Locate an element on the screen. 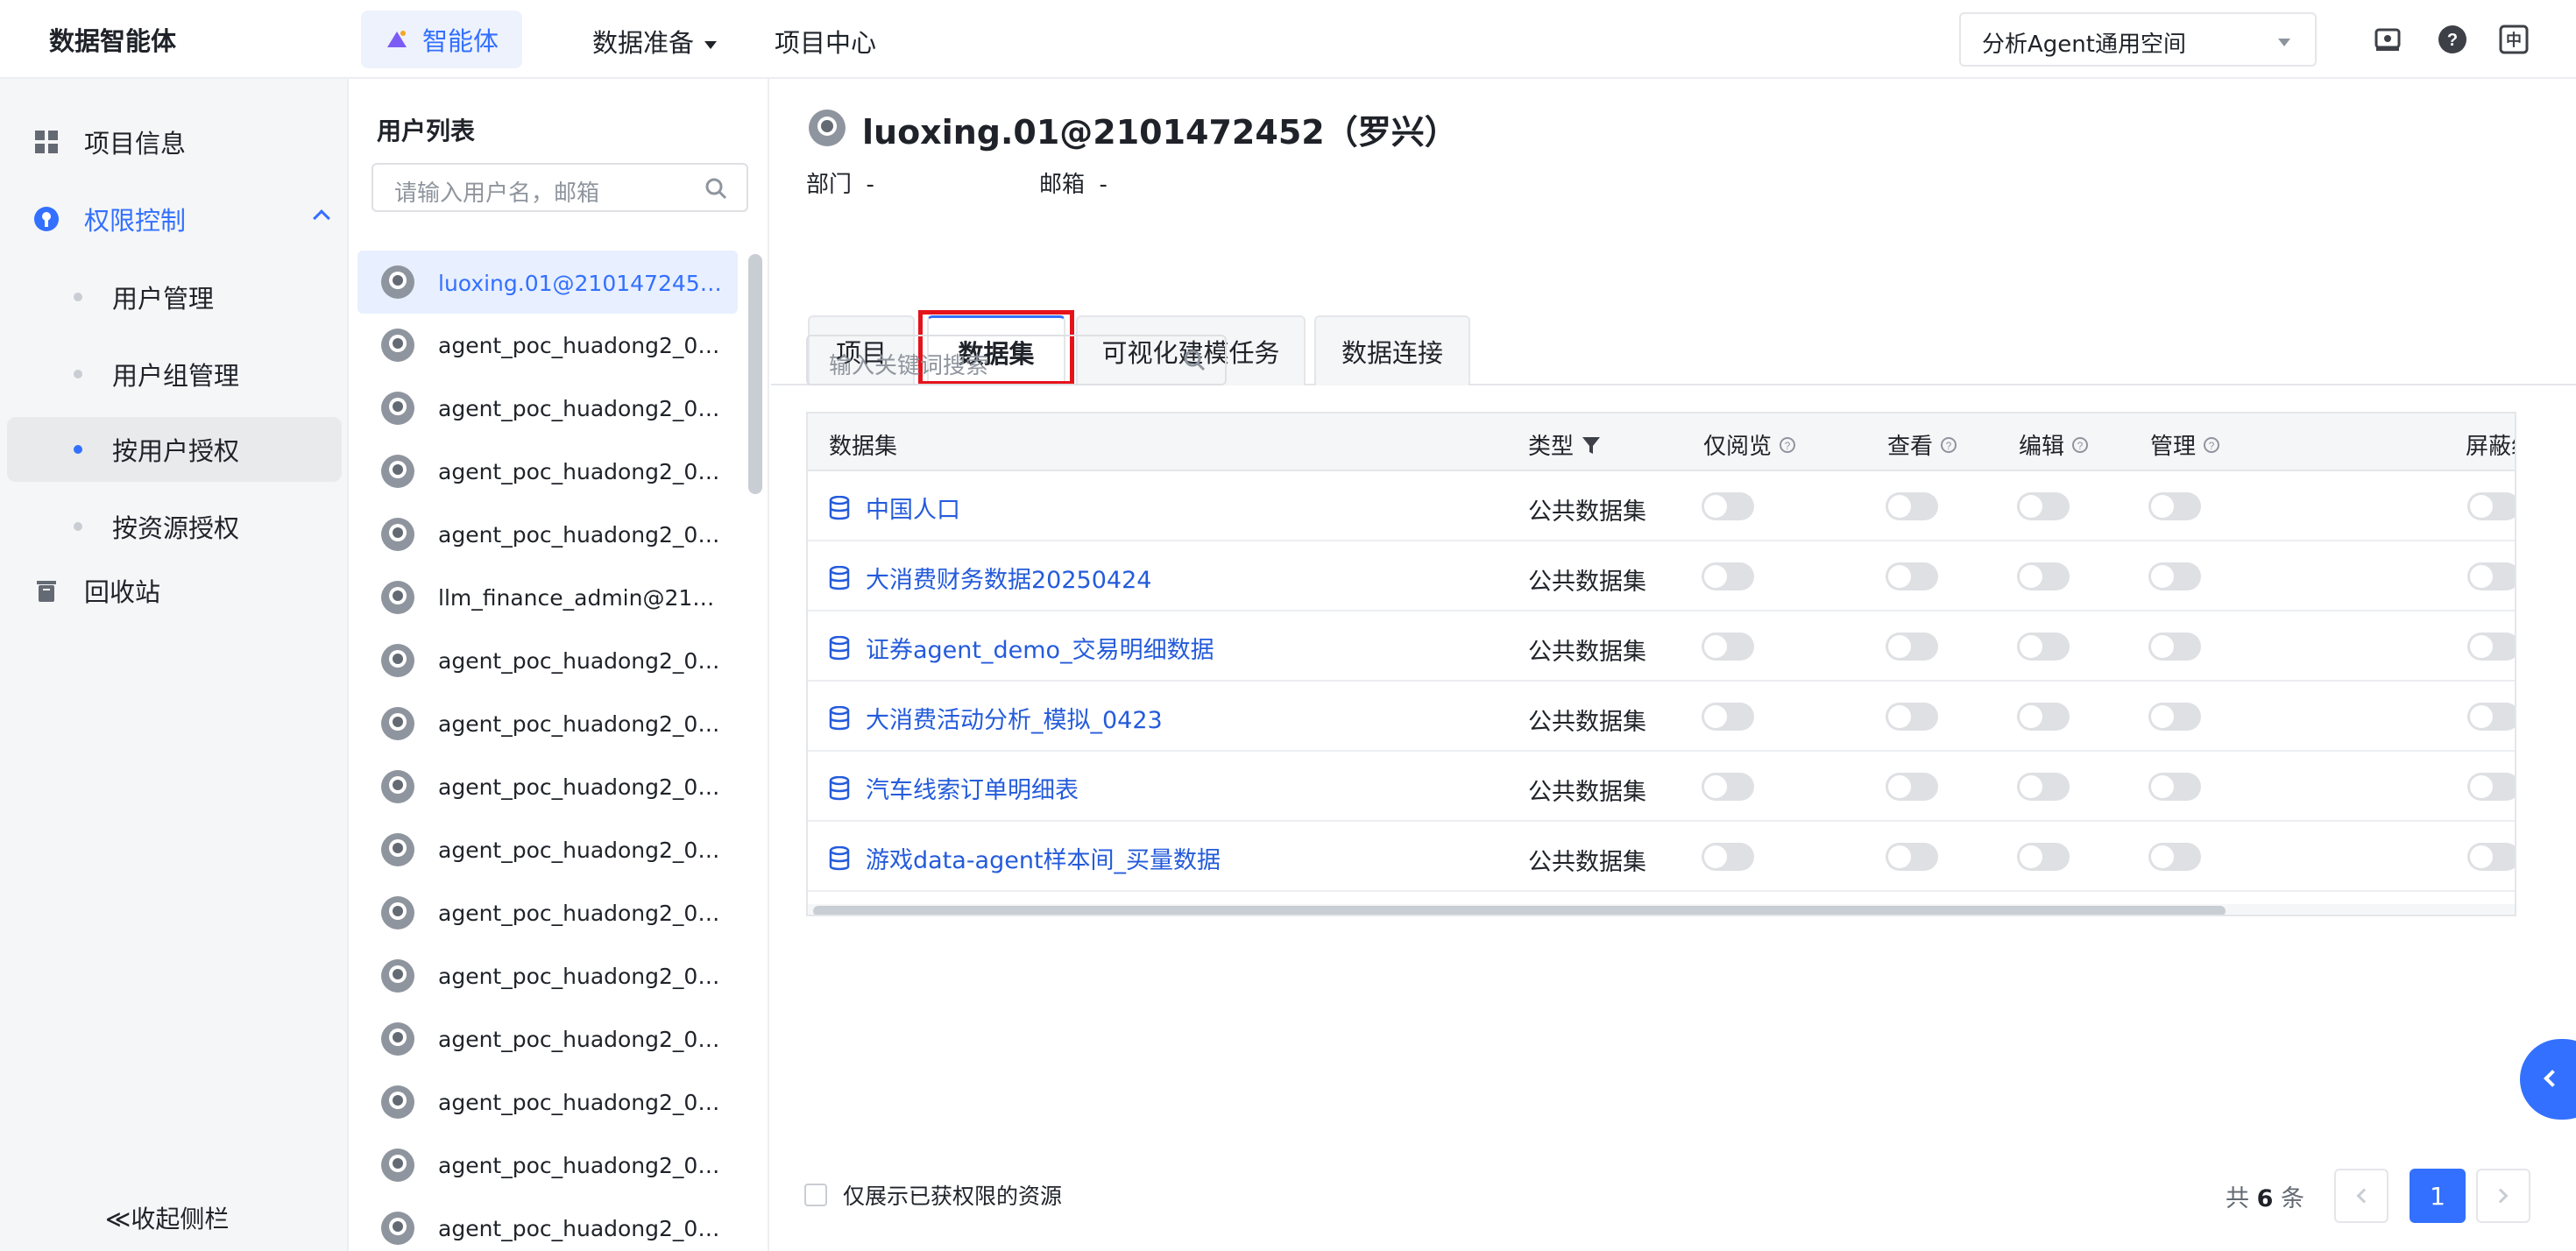  nav-agent: 智能体 is located at coordinates (441, 39).